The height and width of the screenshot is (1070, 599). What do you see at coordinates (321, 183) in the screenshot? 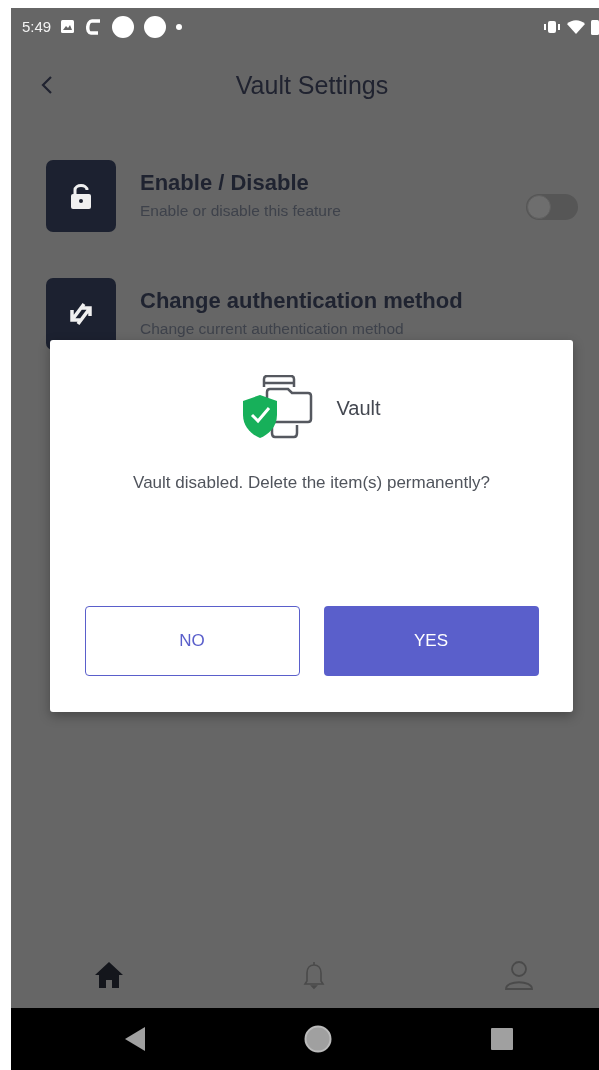
I see `setting-title: Enable / Disable` at bounding box center [321, 183].